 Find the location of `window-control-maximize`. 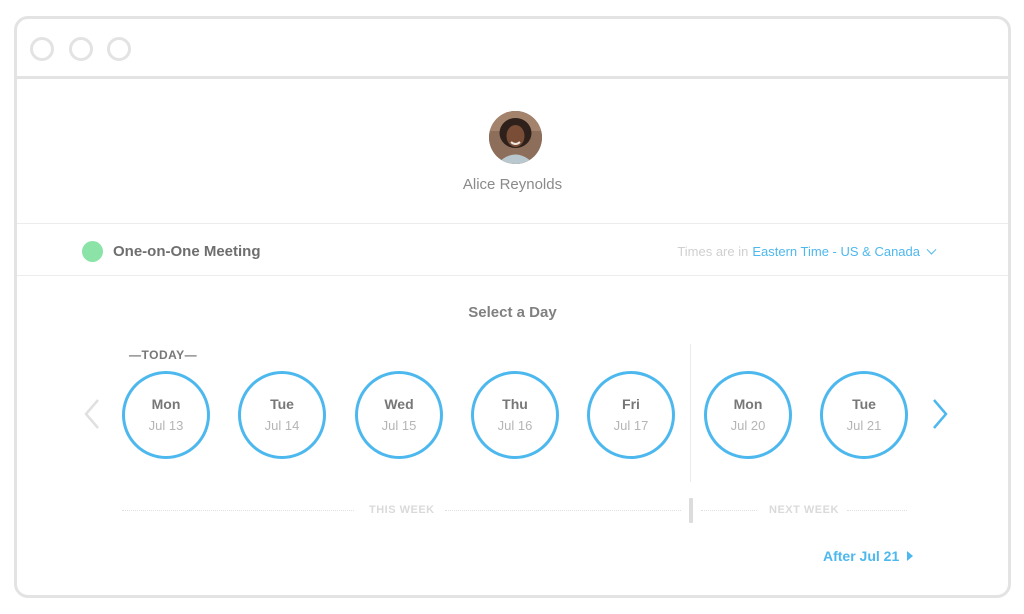

window-control-maximize is located at coordinates (119, 49).